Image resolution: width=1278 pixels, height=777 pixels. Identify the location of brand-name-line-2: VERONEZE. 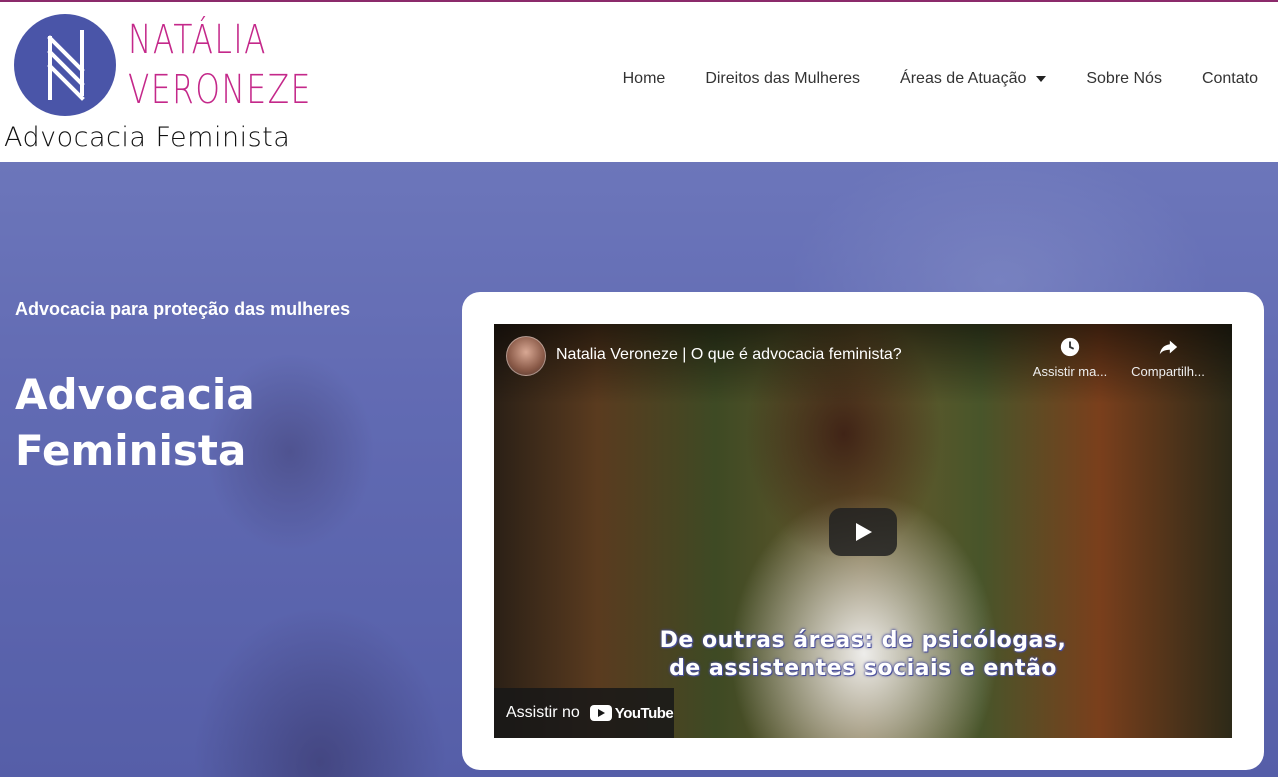
(220, 90).